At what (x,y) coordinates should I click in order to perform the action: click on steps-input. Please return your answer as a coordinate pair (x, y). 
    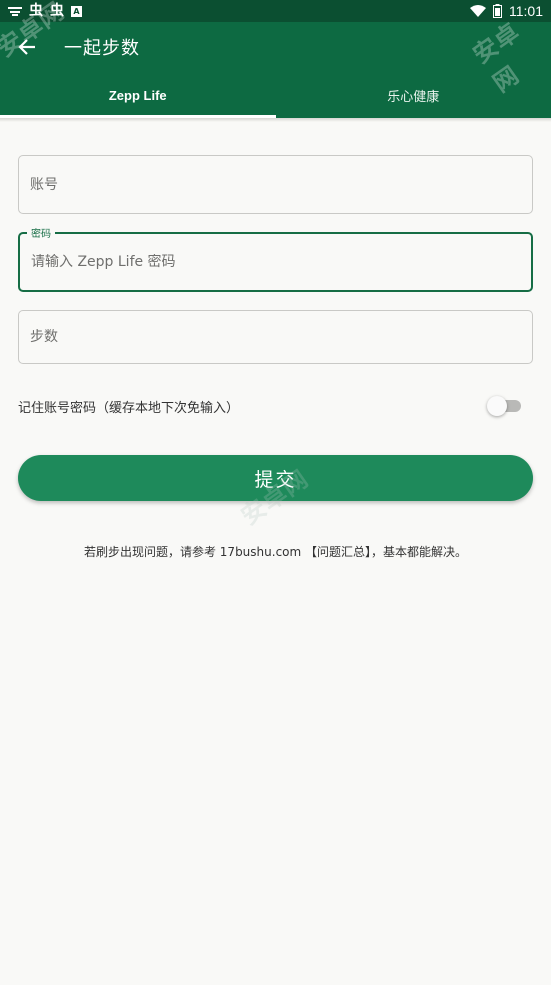
    Looking at the image, I should click on (281, 337).